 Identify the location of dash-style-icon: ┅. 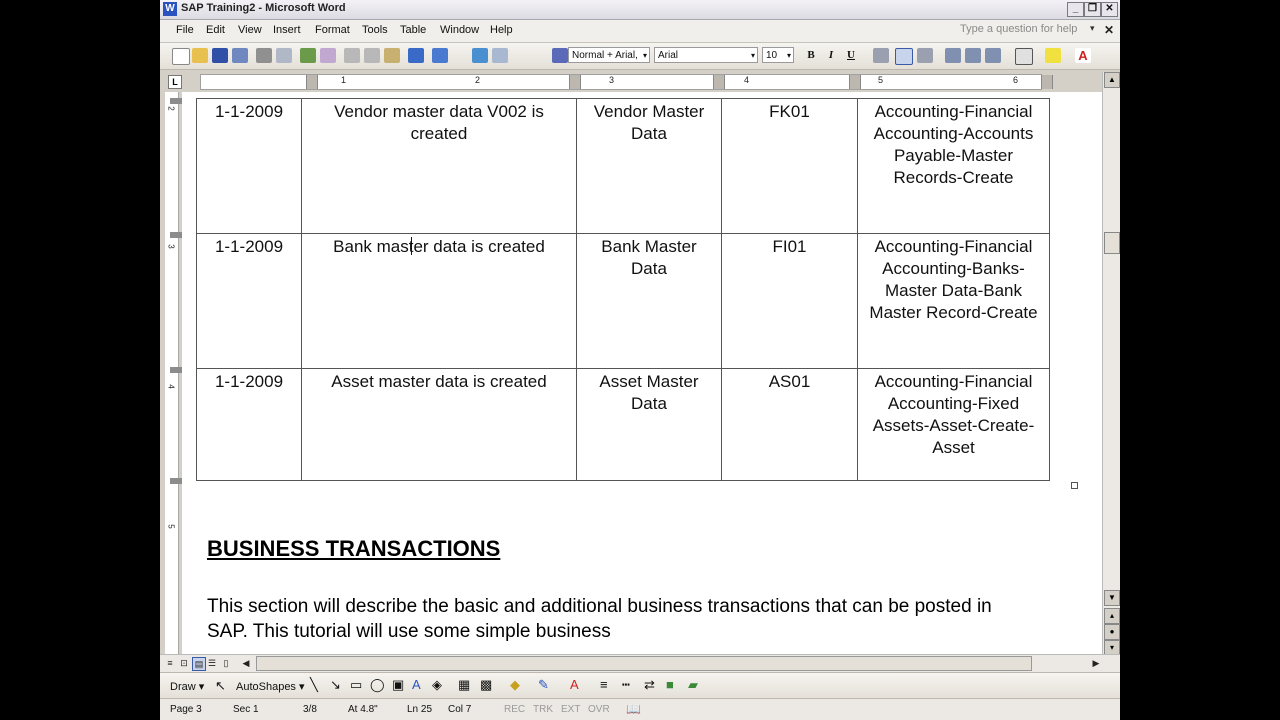
(626, 685).